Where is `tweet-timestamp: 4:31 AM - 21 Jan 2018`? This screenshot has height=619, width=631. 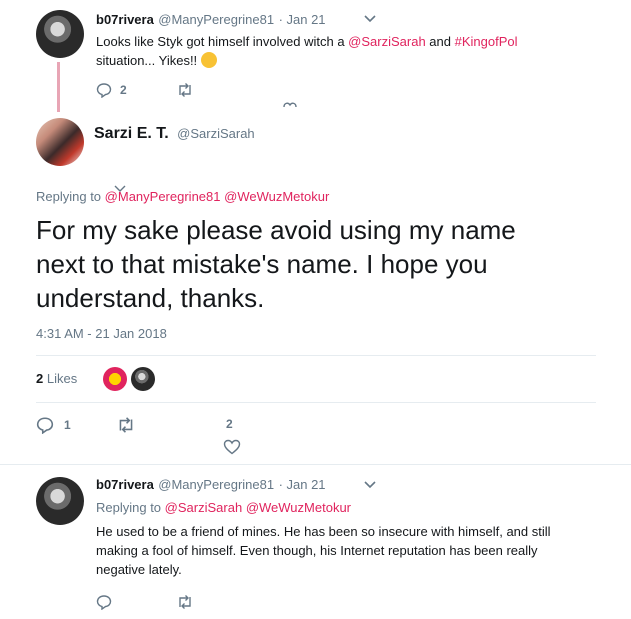 tweet-timestamp: 4:31 AM - 21 Jan 2018 is located at coordinates (101, 333).